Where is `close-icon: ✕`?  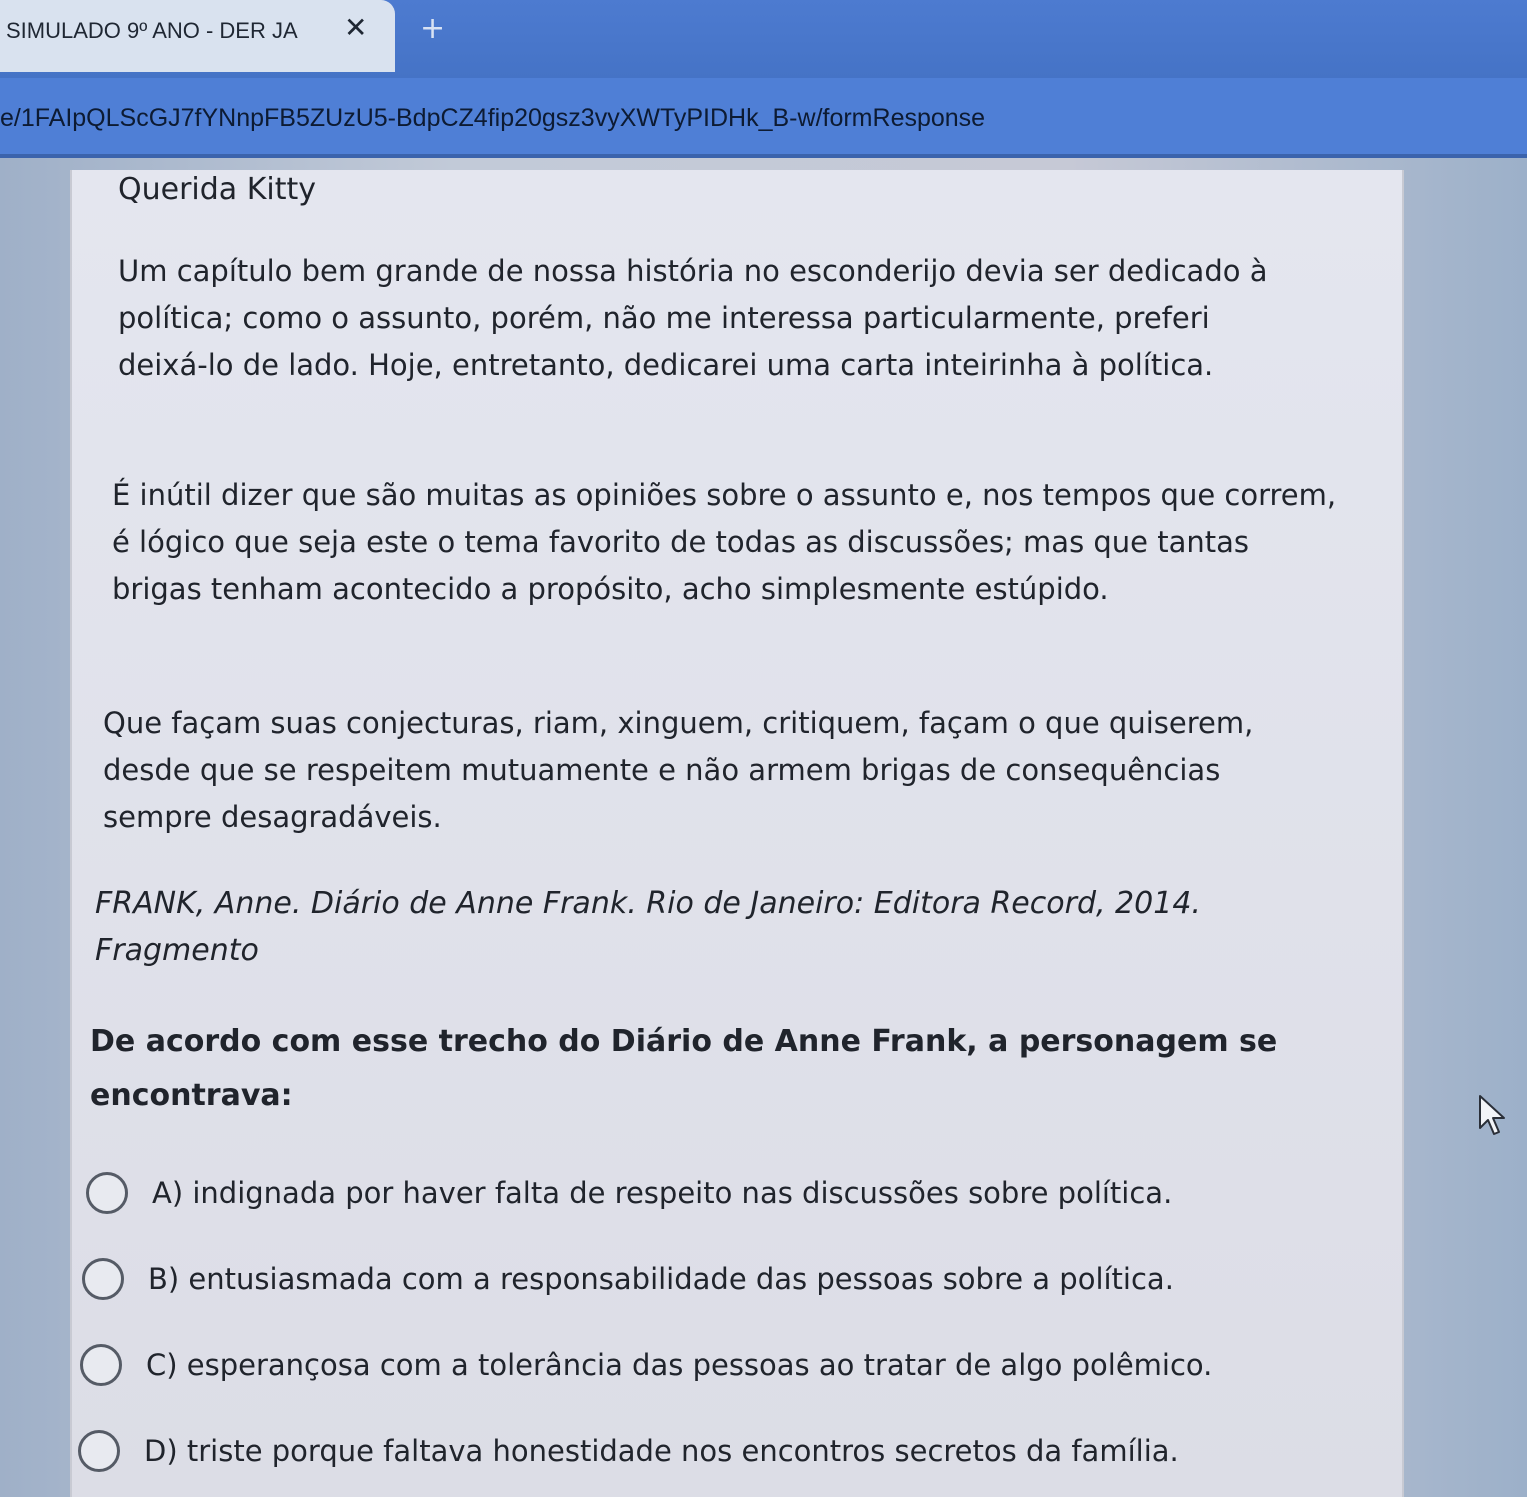 close-icon: ✕ is located at coordinates (355, 28).